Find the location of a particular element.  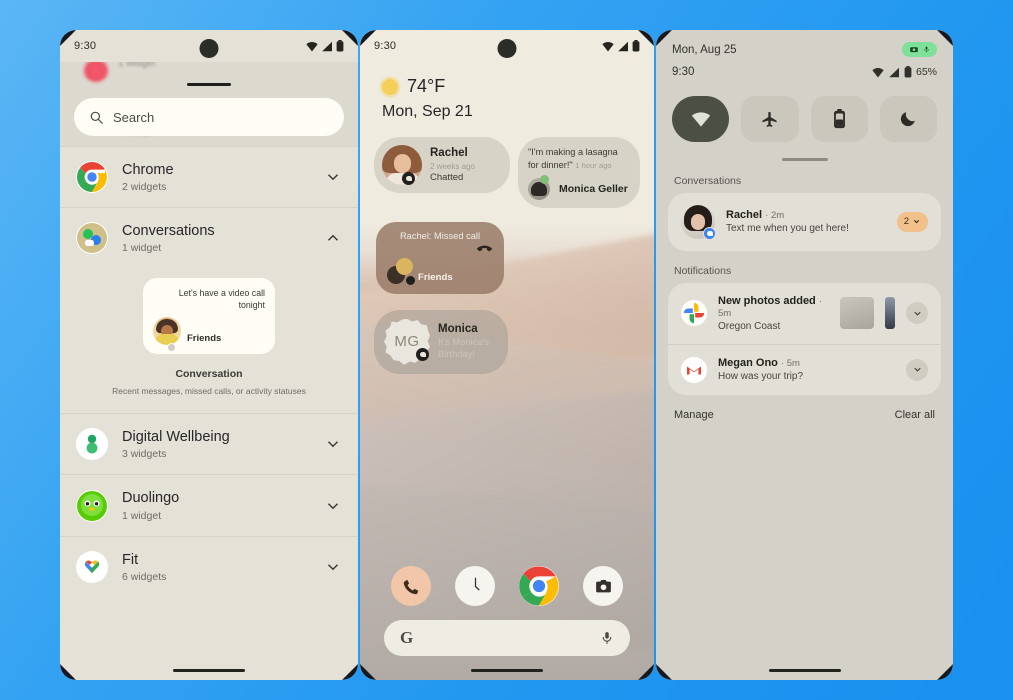

notification-text: Rachel · 2m Text me when you get here! is located at coordinates (806, 221).